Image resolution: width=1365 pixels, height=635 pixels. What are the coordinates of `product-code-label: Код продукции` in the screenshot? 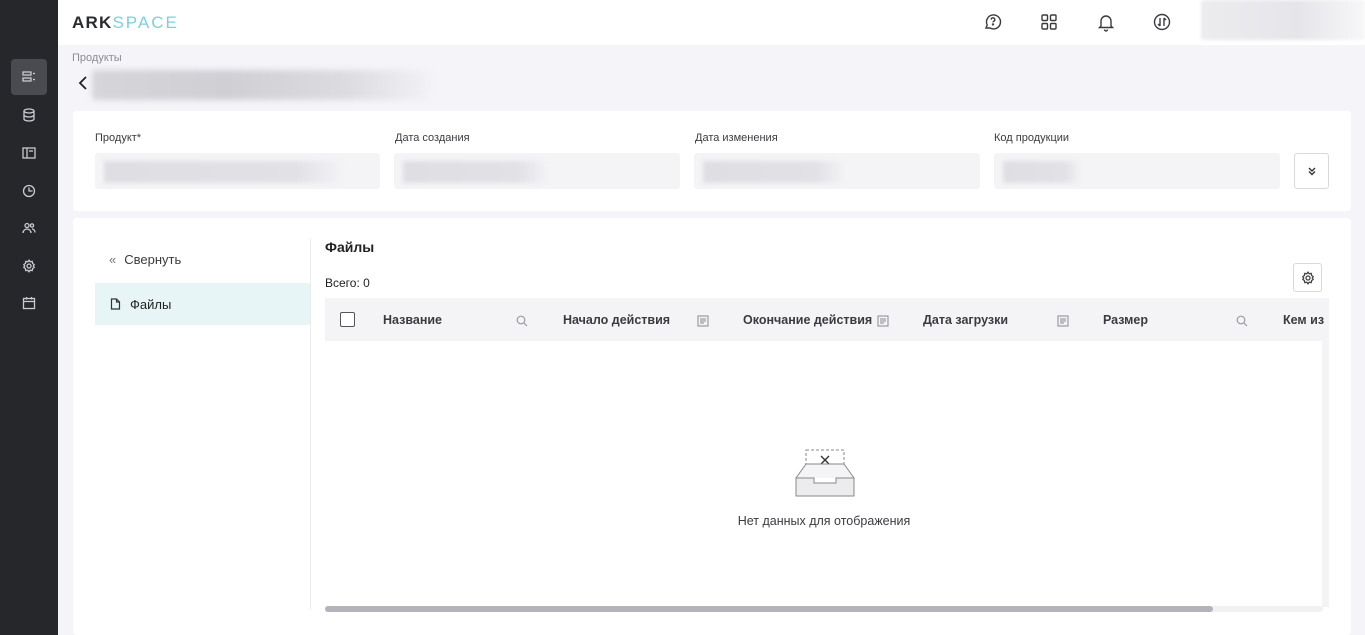 It's located at (1032, 138).